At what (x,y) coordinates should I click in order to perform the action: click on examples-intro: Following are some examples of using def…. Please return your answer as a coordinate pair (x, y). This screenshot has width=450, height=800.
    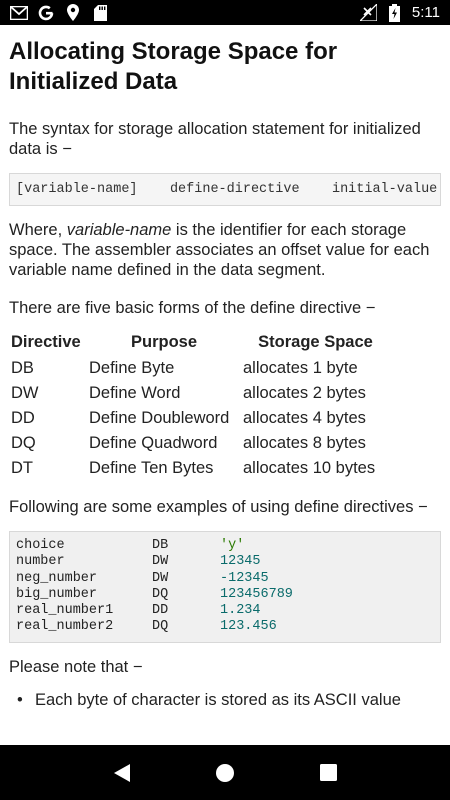
    Looking at the image, I should click on (218, 507).